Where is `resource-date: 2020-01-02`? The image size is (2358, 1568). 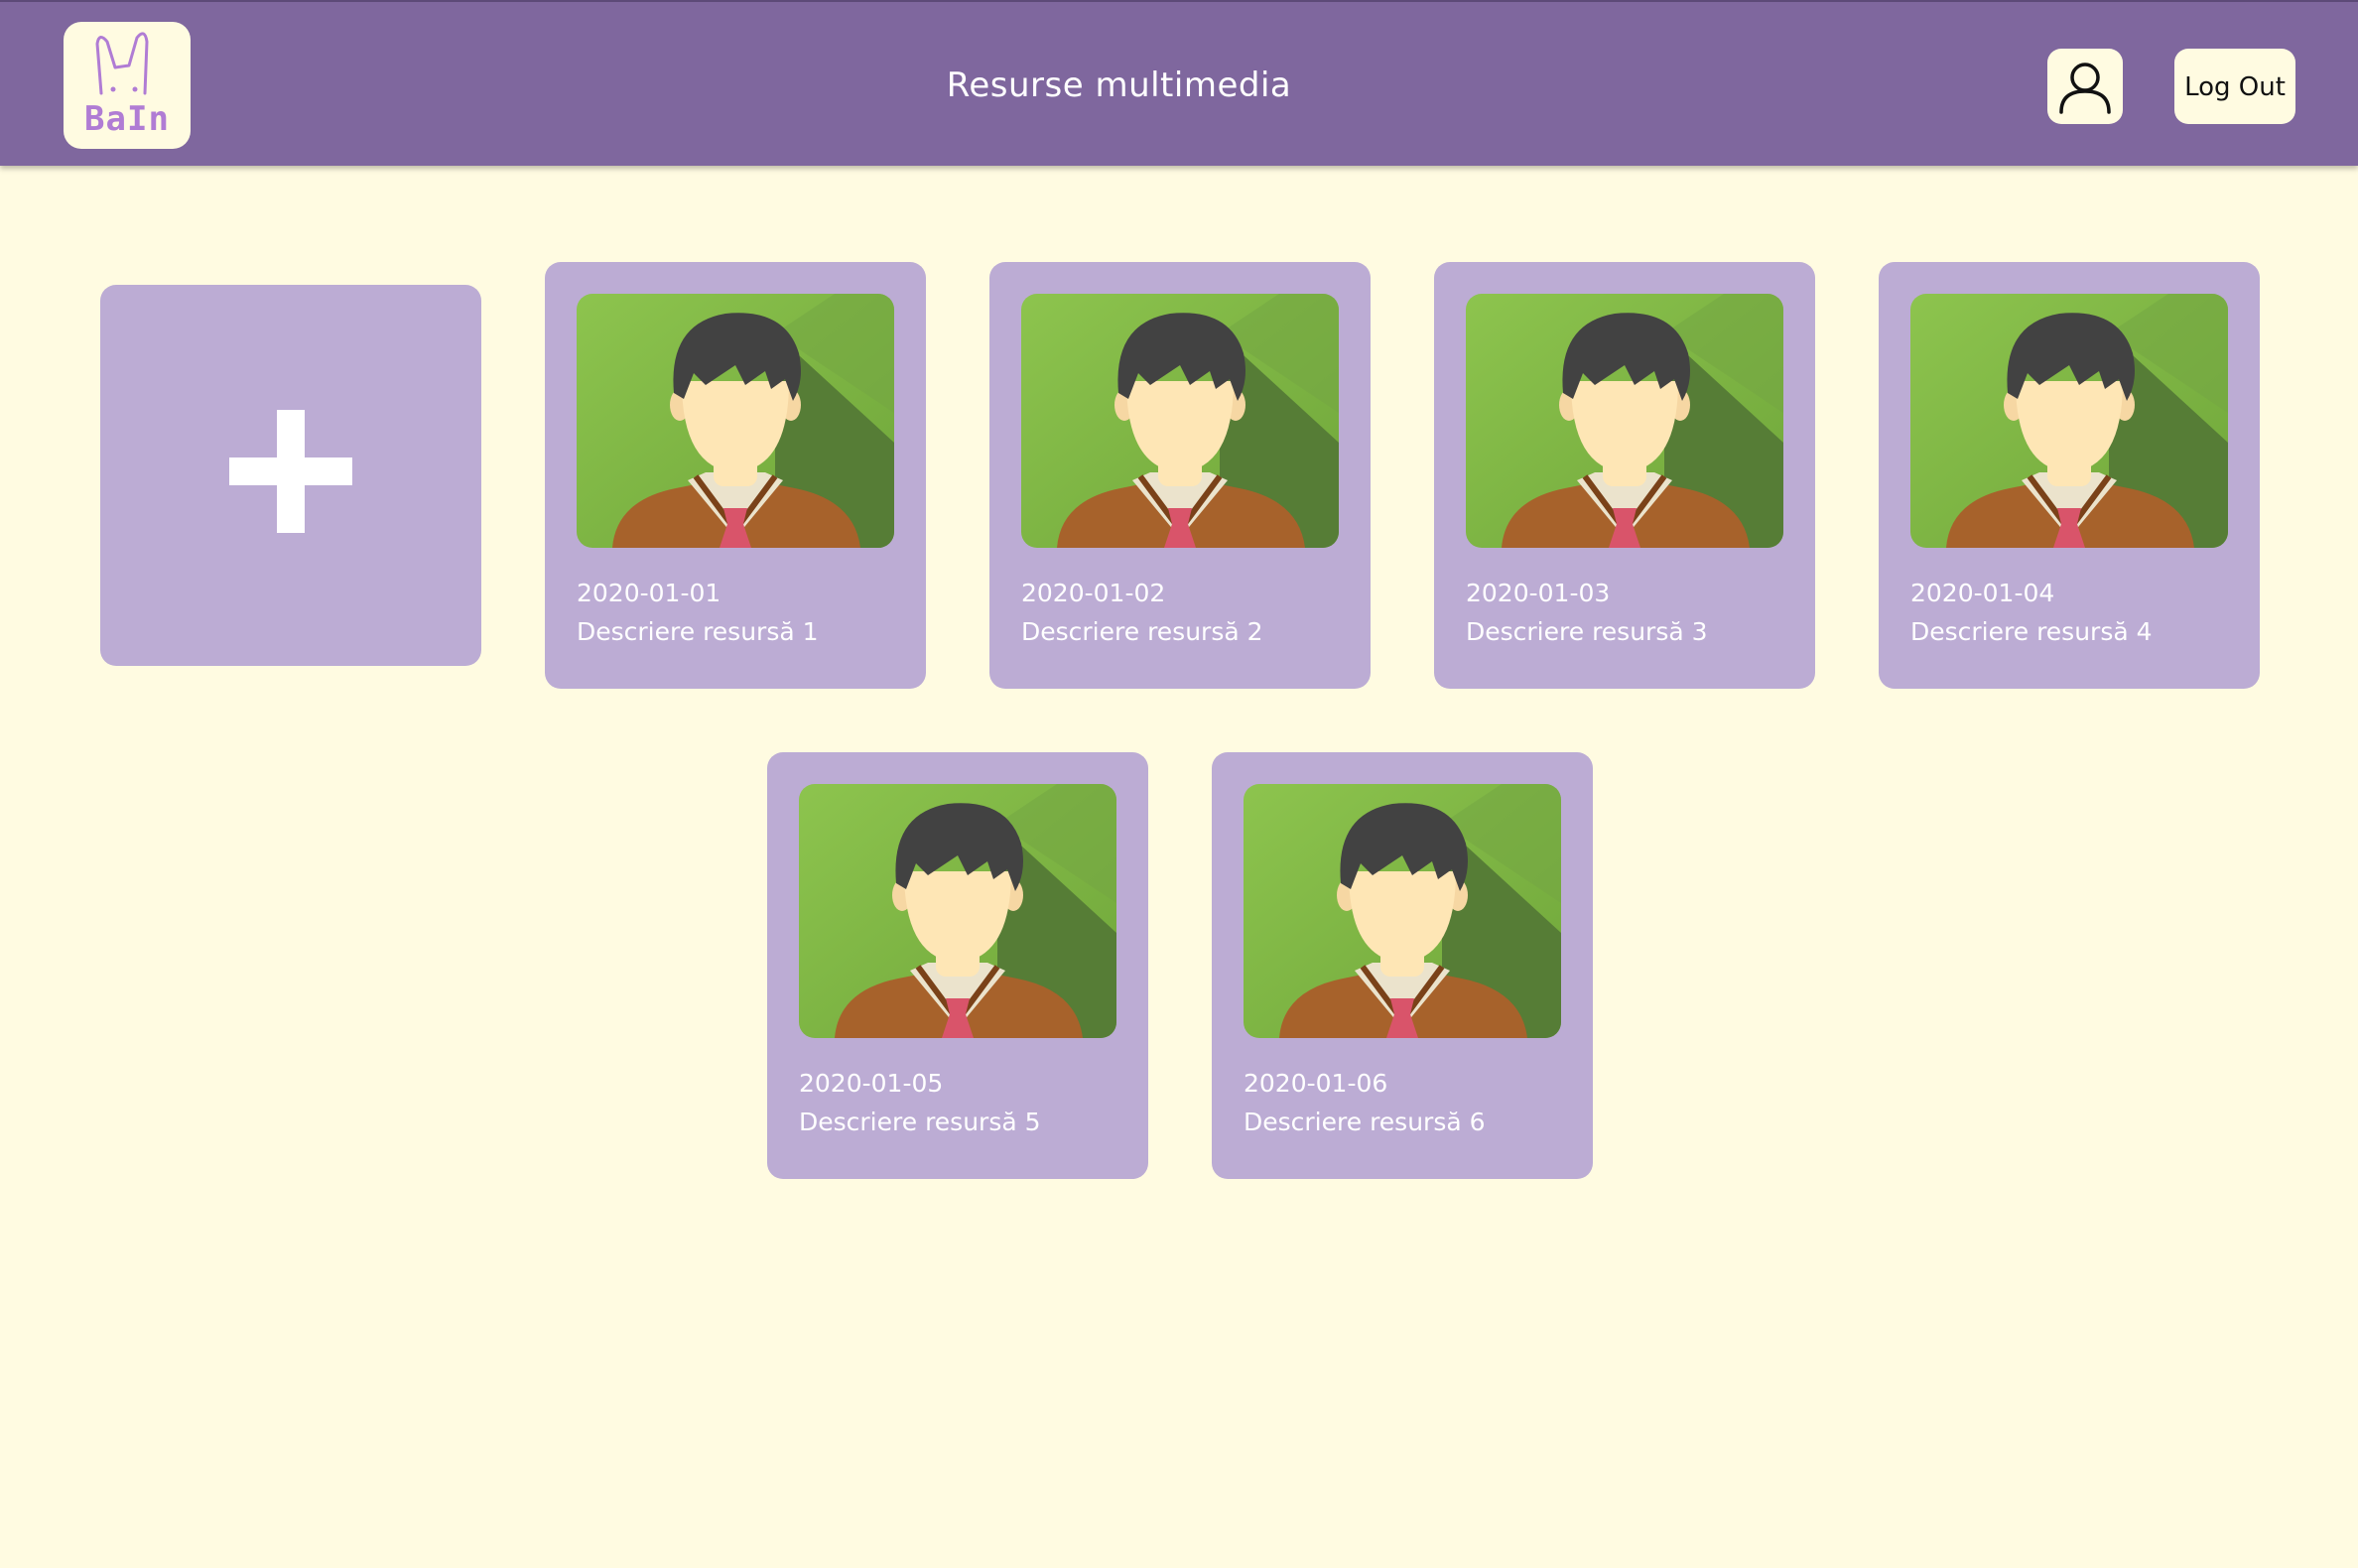 resource-date: 2020-01-02 is located at coordinates (1093, 593).